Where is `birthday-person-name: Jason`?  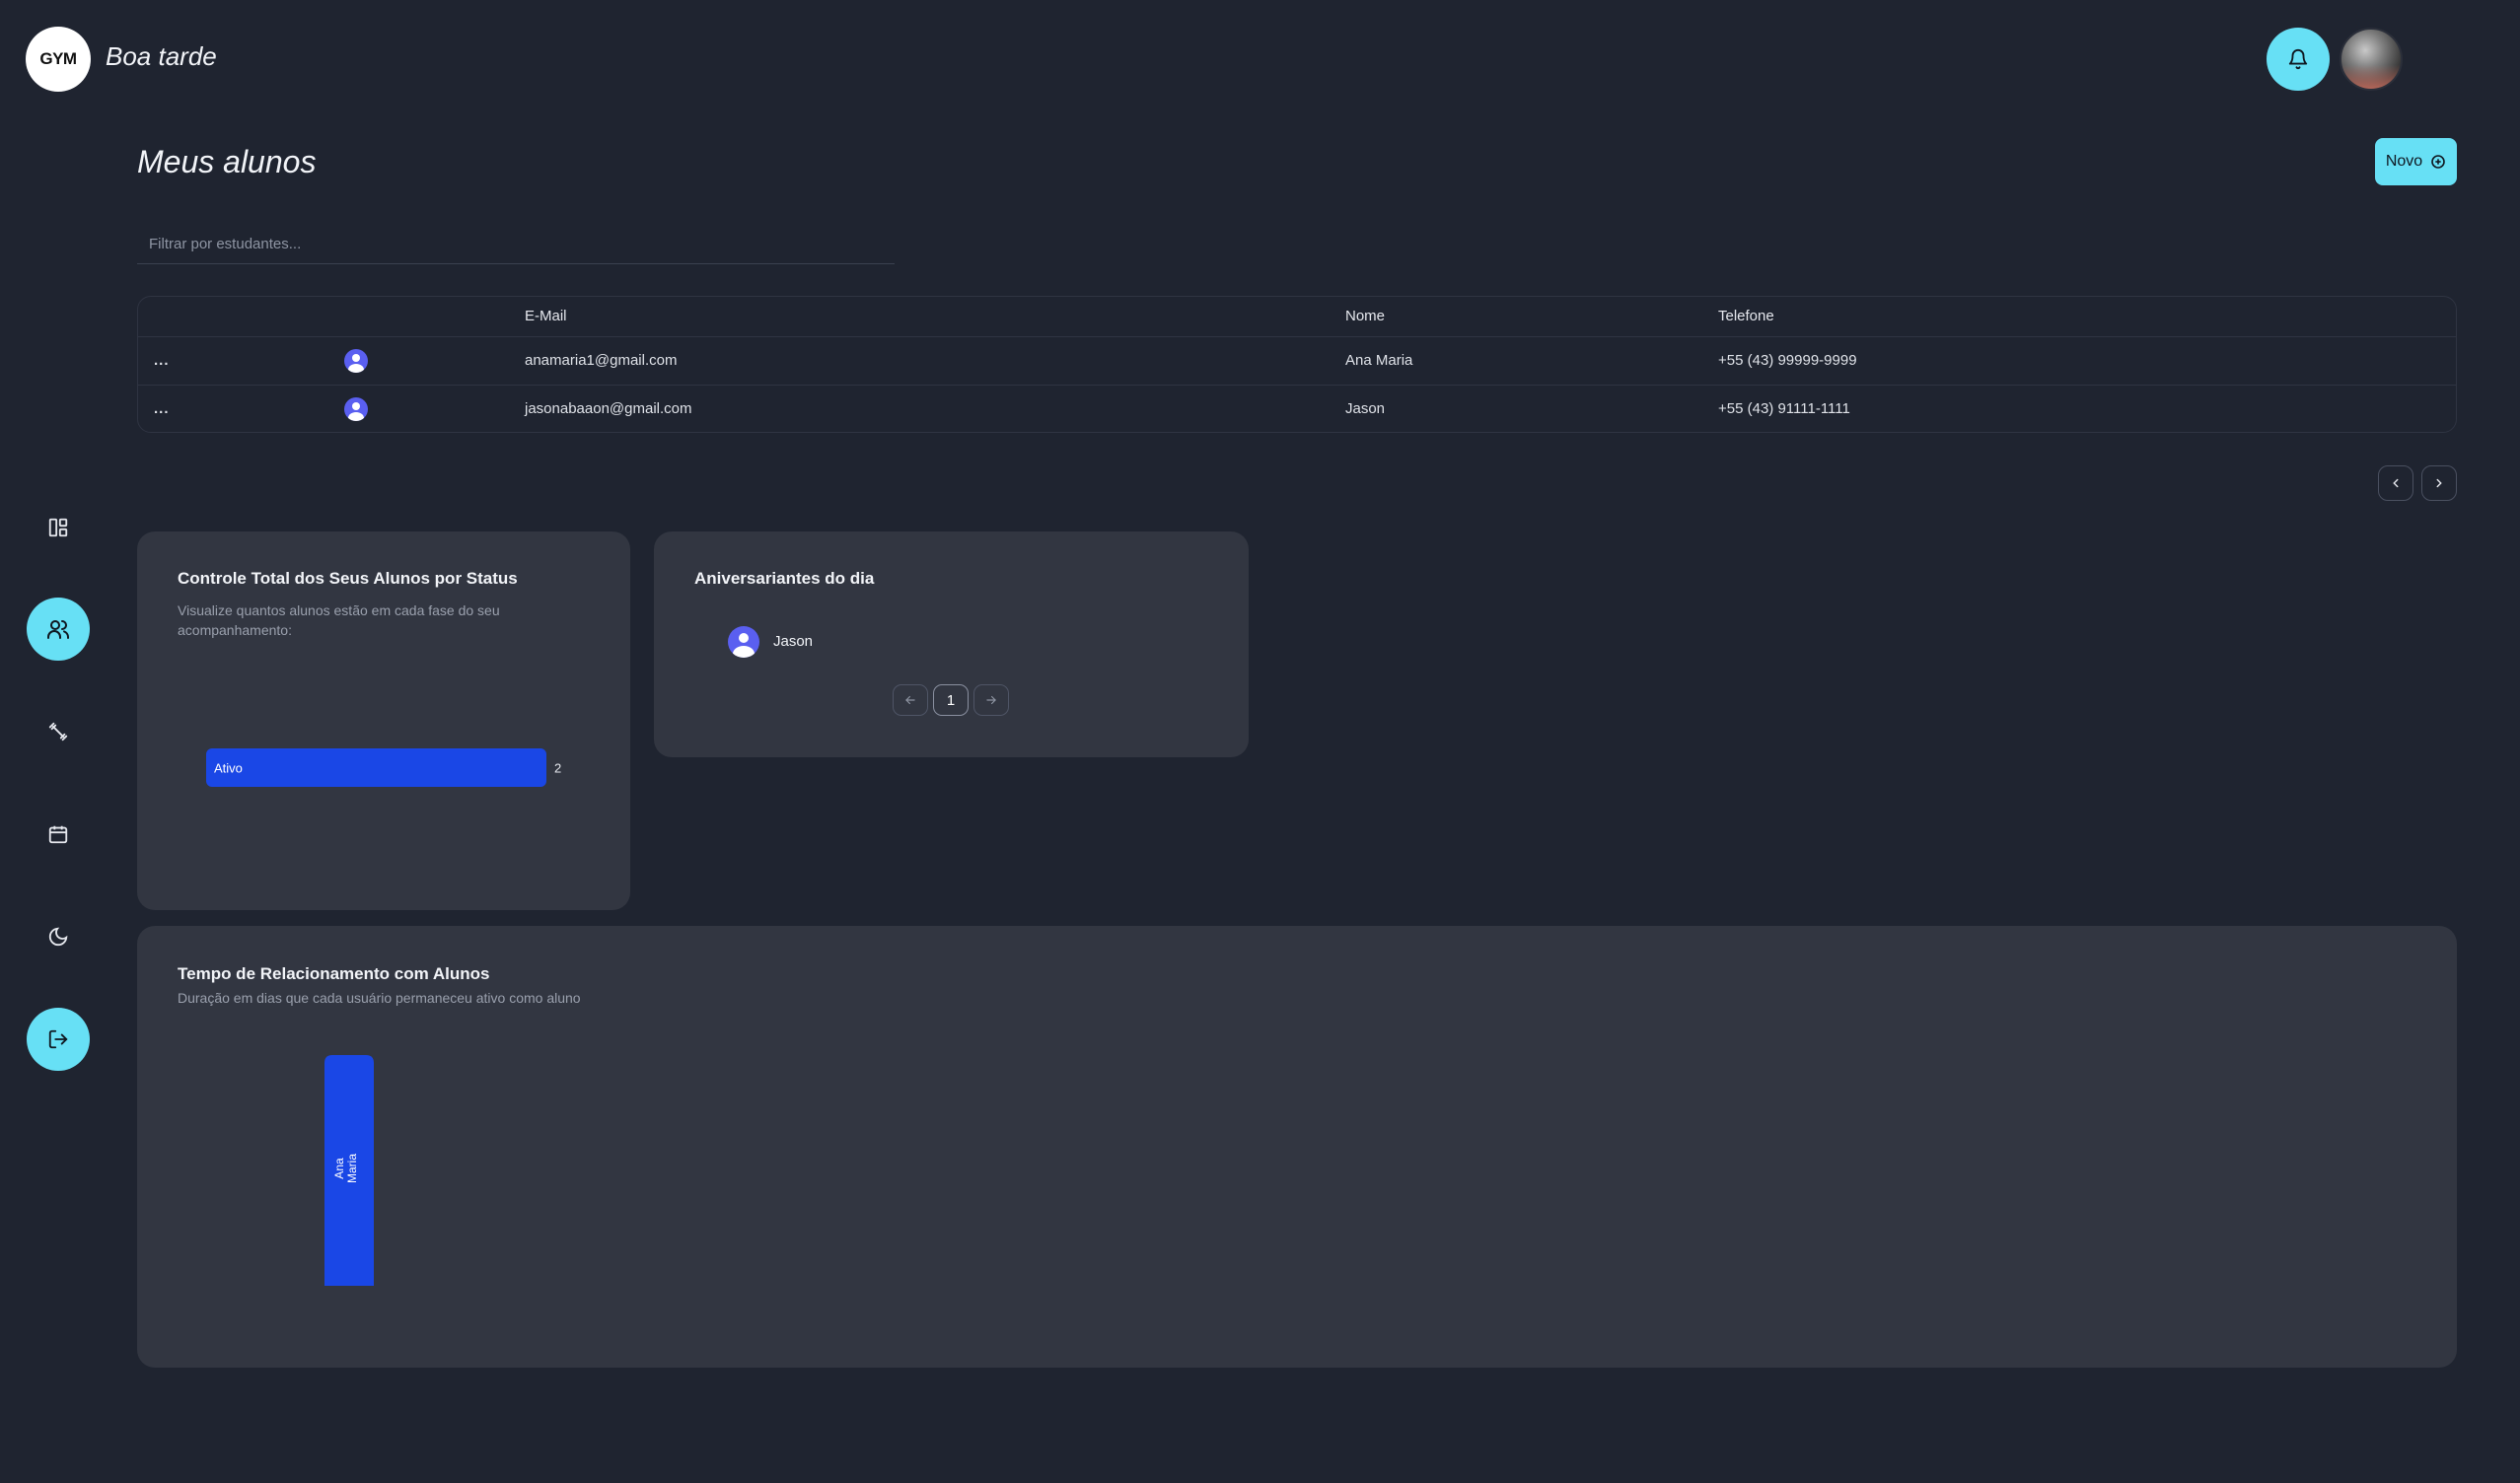
birthday-person-name: Jason is located at coordinates (793, 641).